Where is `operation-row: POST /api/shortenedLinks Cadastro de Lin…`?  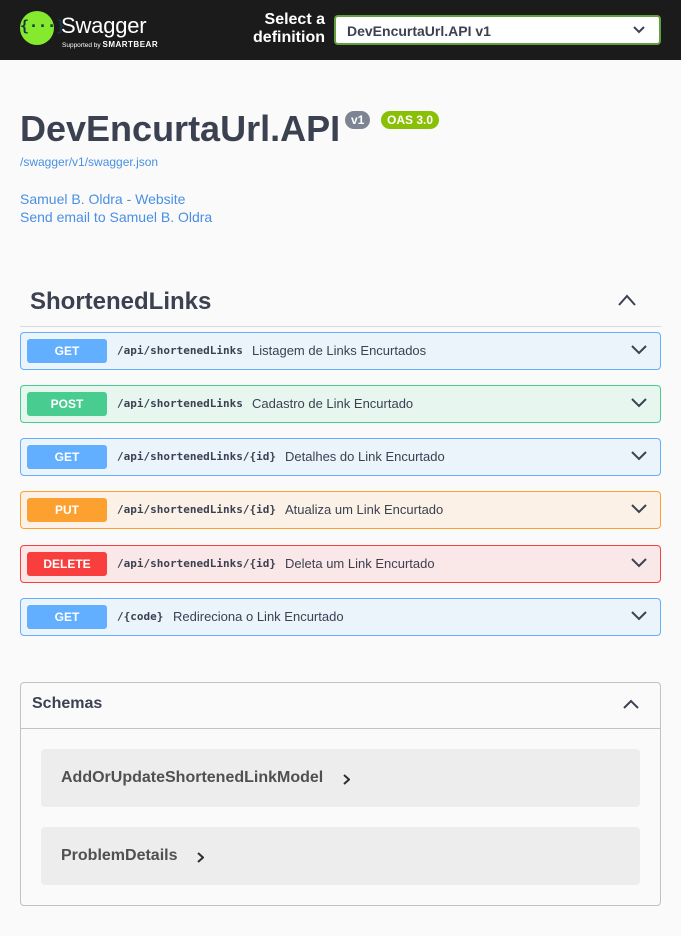 operation-row: POST /api/shortenedLinks Cadastro de Lin… is located at coordinates (340, 404).